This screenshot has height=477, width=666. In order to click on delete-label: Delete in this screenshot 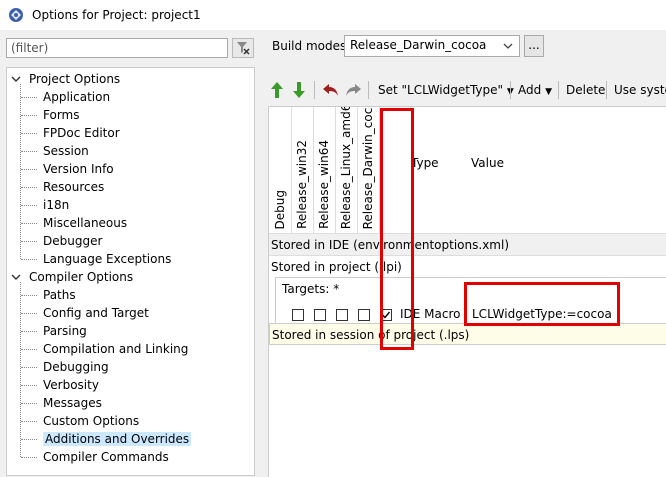, I will do `click(586, 90)`.